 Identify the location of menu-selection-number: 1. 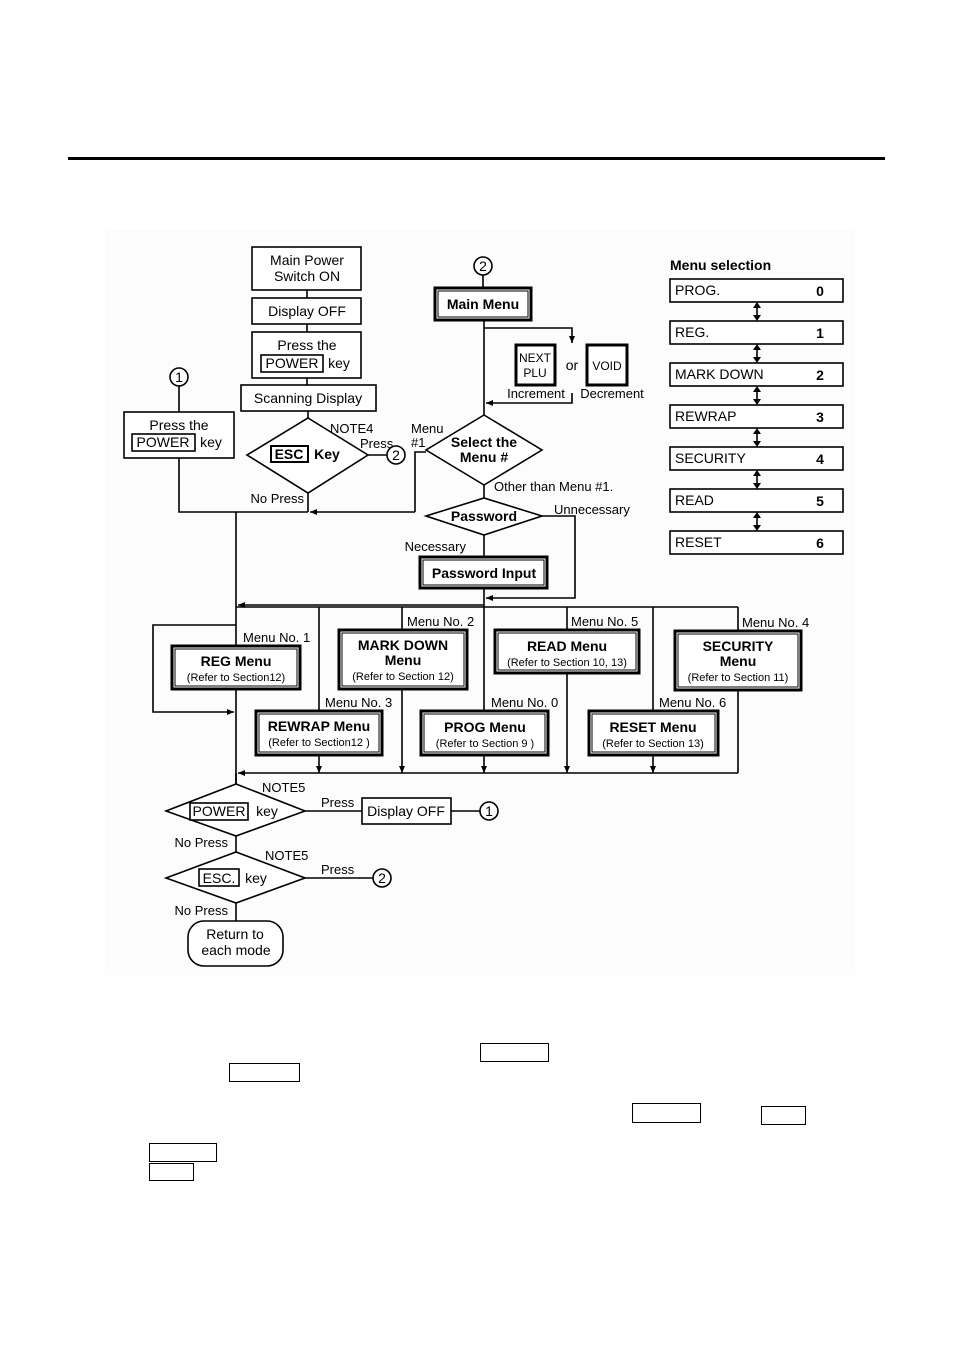
(820, 333).